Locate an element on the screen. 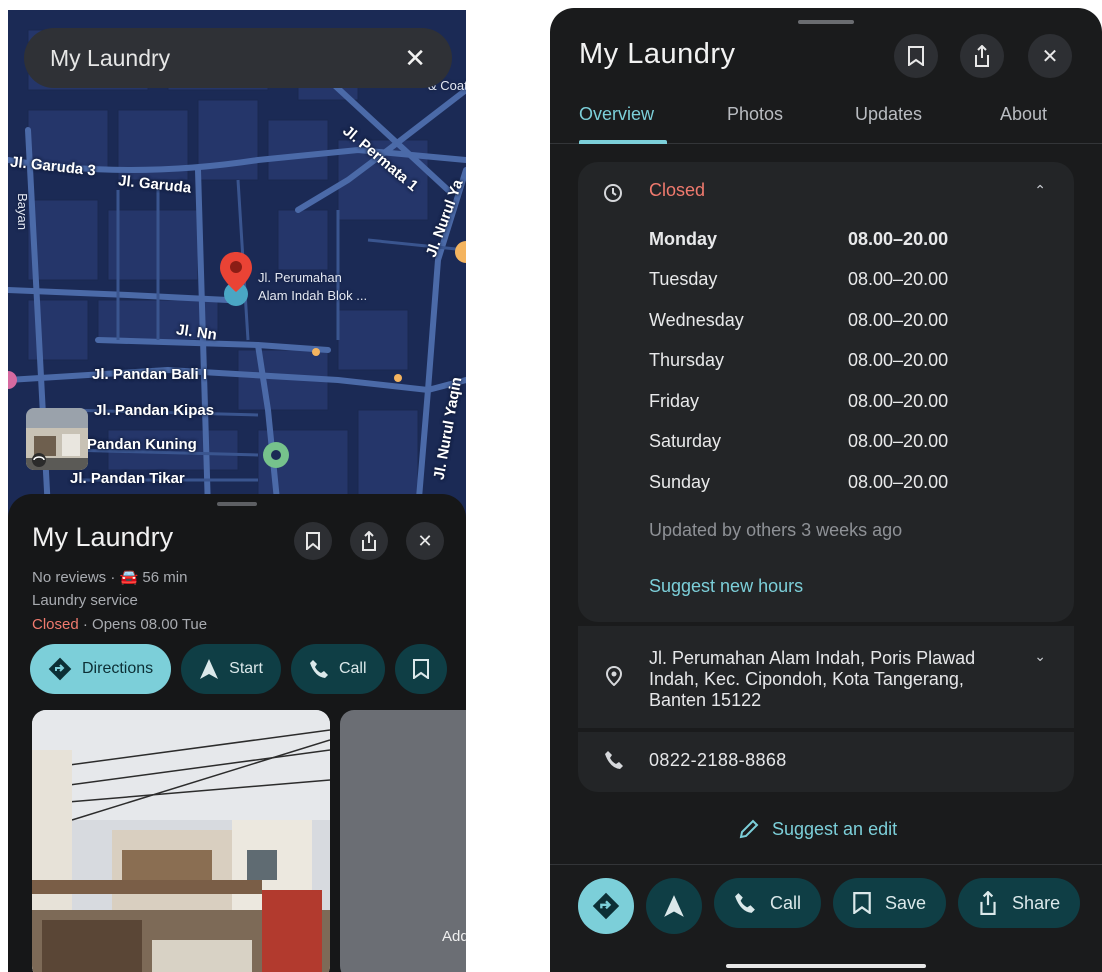 The image size is (1102, 972). day-label: Thursday is located at coordinates (687, 360).